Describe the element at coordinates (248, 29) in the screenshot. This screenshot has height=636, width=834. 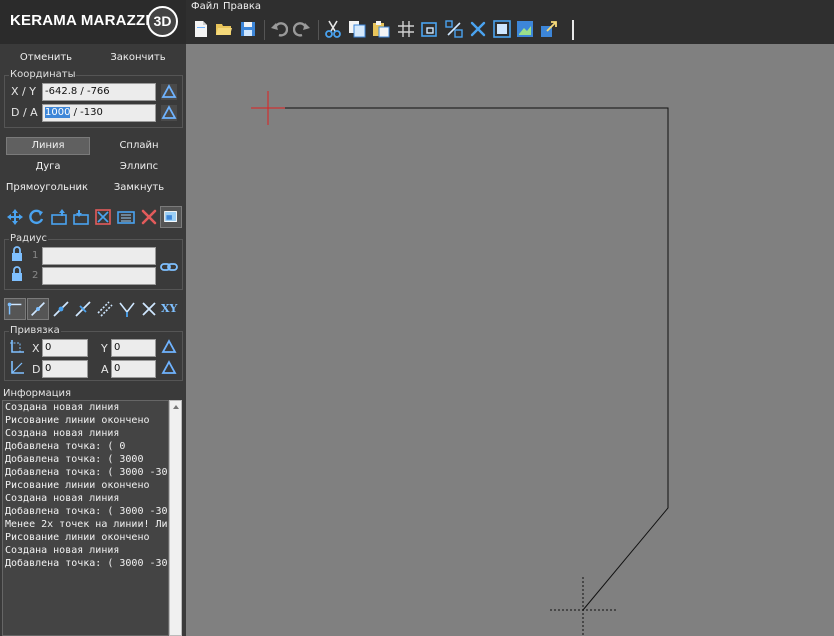
I see `save-icon` at that location.